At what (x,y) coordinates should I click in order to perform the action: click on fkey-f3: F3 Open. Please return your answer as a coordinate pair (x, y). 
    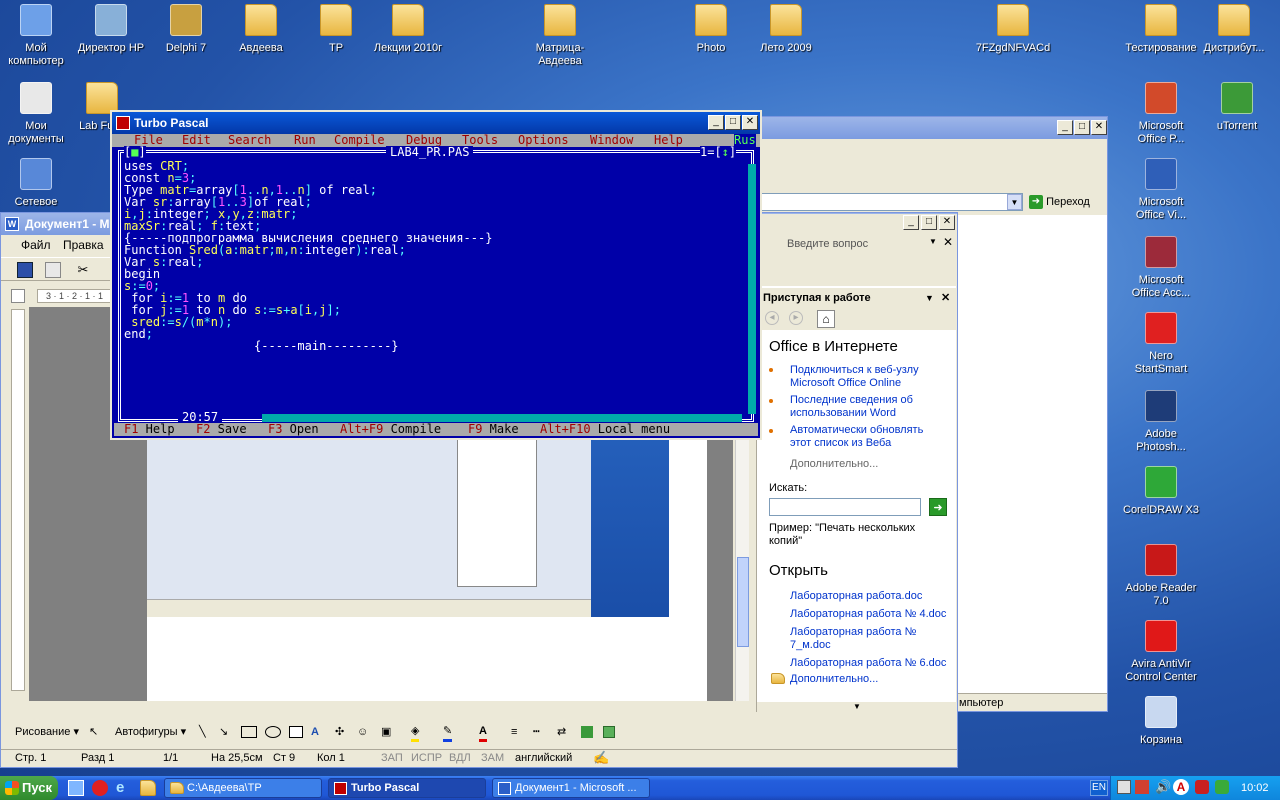
    Looking at the image, I should click on (293, 429).